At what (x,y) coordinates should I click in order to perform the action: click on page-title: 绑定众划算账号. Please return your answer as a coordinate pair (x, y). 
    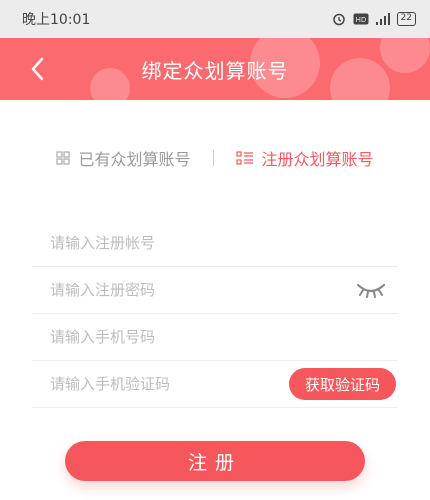
    Looking at the image, I should click on (215, 70).